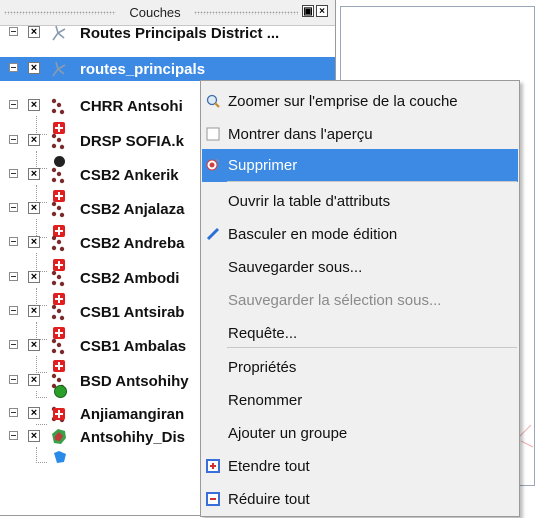 This screenshot has width=536, height=518. I want to click on layer-label: CSB2 Ambodi, so click(130, 278).